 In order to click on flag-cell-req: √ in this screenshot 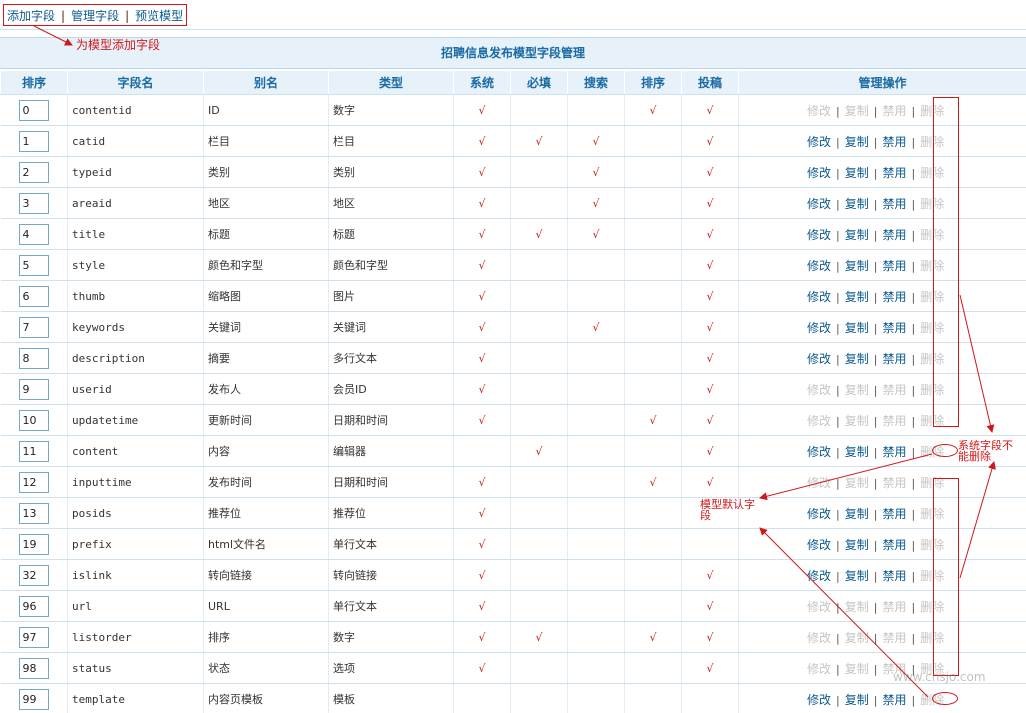, I will do `click(539, 141)`.